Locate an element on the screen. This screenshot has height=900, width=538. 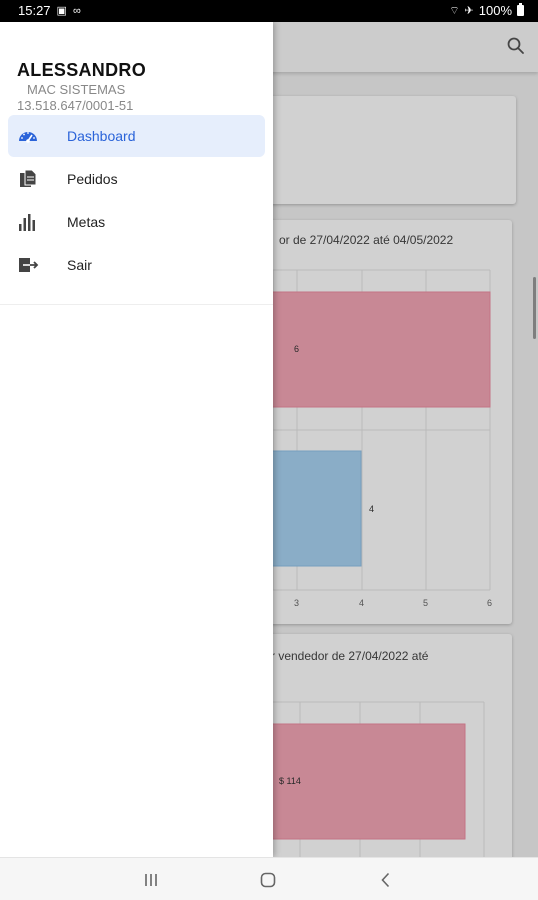
menu-label-sair: Sair is located at coordinates (79, 265).